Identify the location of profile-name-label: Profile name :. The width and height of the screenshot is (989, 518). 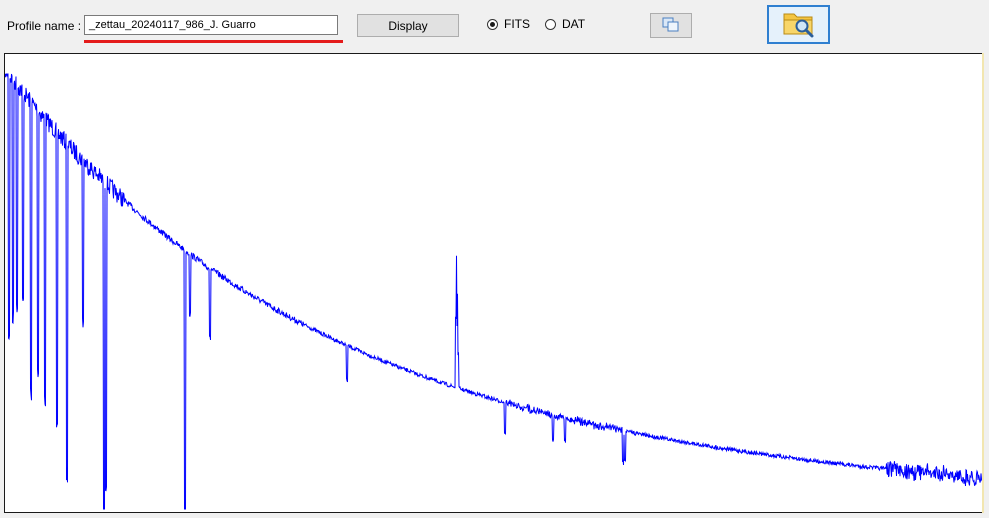
(44, 26).